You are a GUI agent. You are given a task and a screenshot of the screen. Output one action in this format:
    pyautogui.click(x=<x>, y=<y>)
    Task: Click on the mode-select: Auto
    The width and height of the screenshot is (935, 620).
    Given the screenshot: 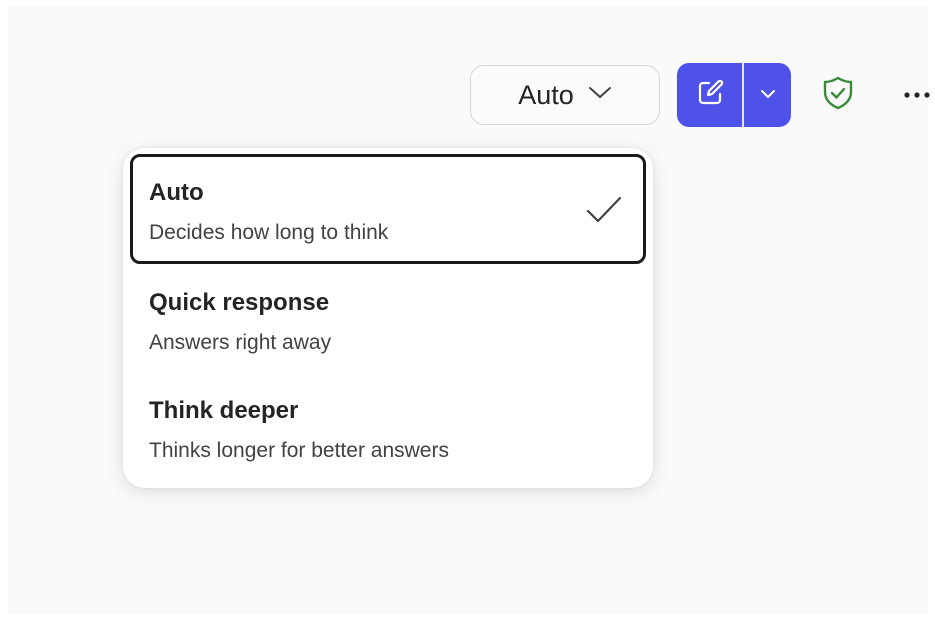 What is the action you would take?
    pyautogui.click(x=565, y=95)
    